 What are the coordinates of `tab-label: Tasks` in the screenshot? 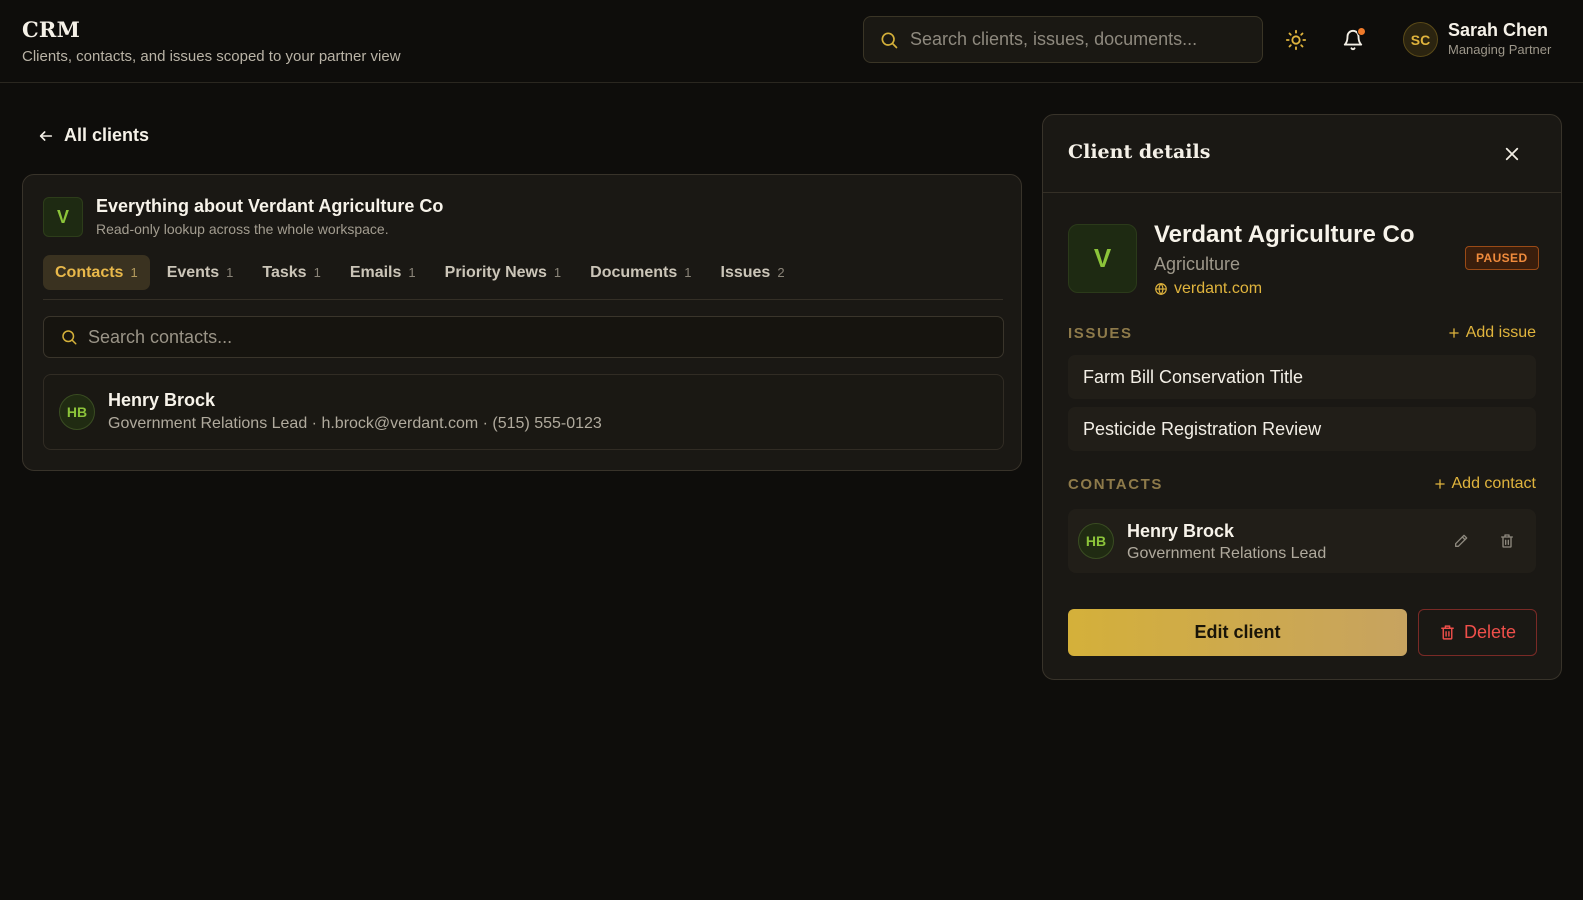 It's located at (284, 272).